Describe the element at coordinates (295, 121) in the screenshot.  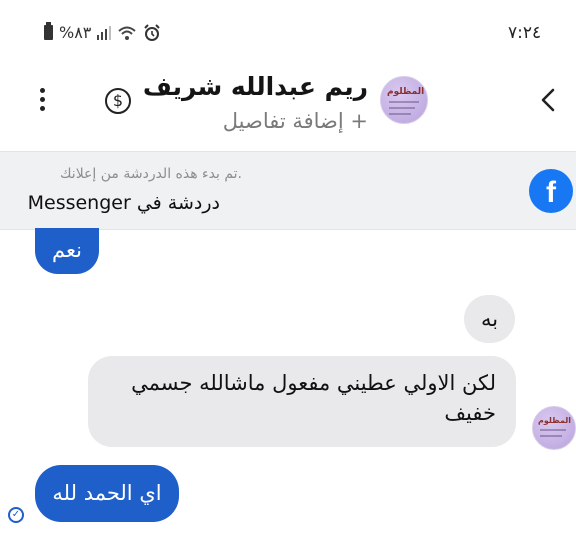
I see `add-details-link: + إضافة تفاصيل` at that location.